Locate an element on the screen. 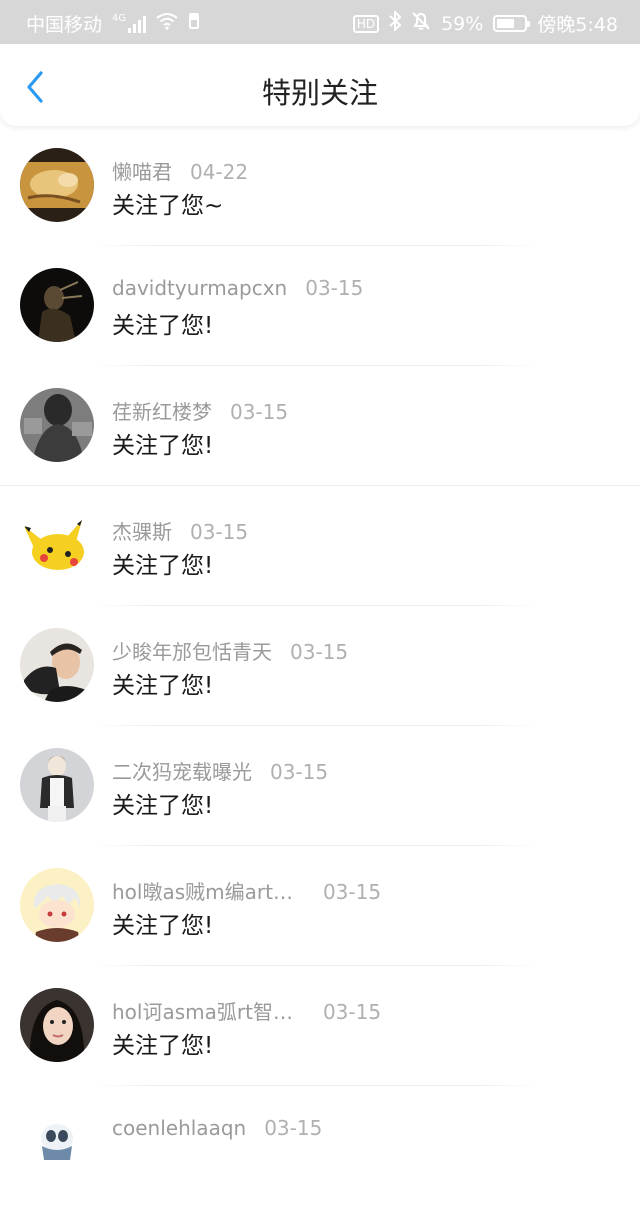 This screenshot has width=640, height=1206. user-name: 荏新红楼梦 is located at coordinates (162, 410).